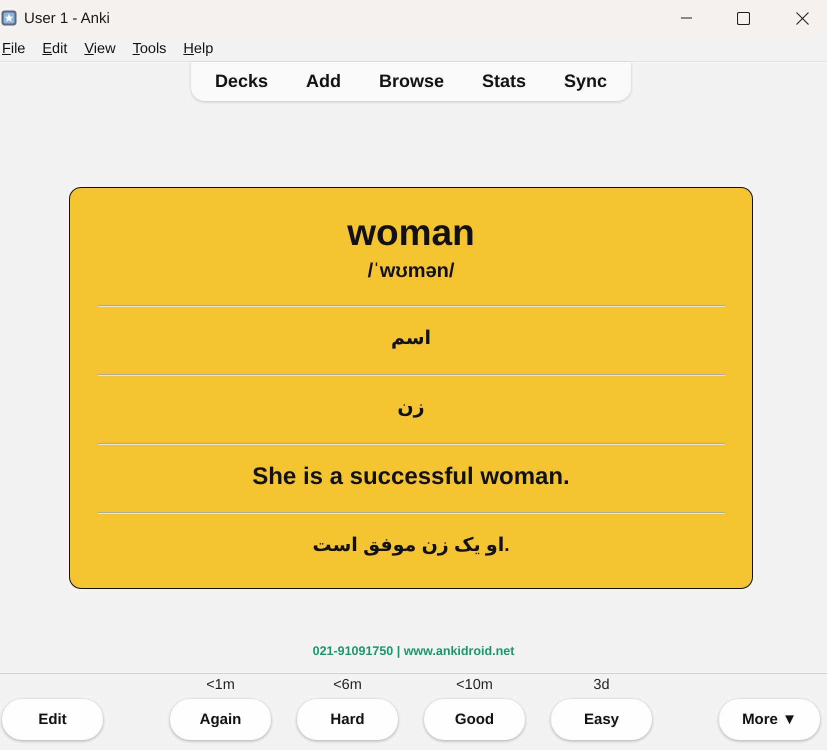 This screenshot has width=827, height=750. What do you see at coordinates (220, 685) in the screenshot?
I see `interval-label: <1m` at bounding box center [220, 685].